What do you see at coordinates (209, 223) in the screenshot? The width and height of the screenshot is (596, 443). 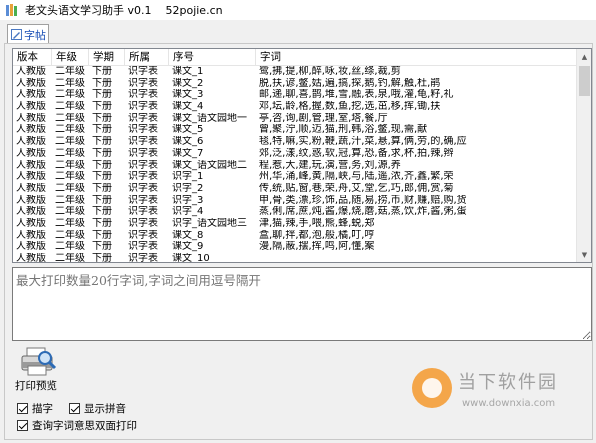 I see `cell-index: 识字_语文园地三` at bounding box center [209, 223].